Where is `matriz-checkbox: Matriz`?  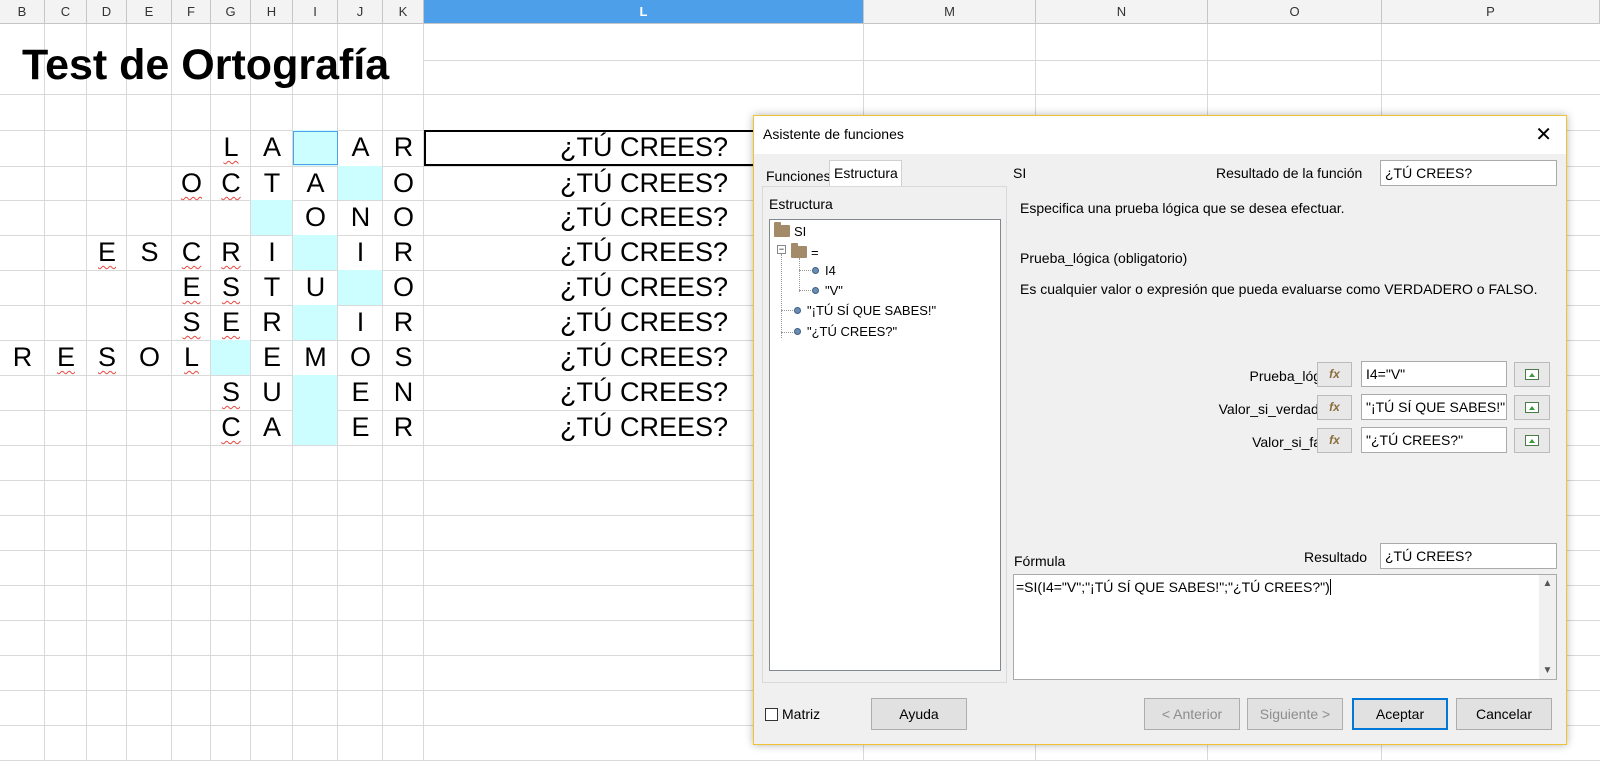 matriz-checkbox: Matriz is located at coordinates (792, 714).